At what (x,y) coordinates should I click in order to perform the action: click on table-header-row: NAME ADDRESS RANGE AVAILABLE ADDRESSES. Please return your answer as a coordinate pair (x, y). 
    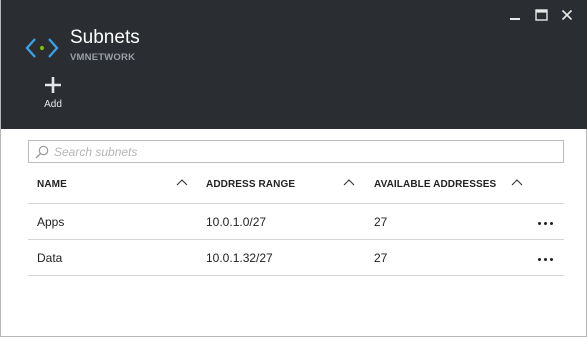
    Looking at the image, I should click on (296, 184).